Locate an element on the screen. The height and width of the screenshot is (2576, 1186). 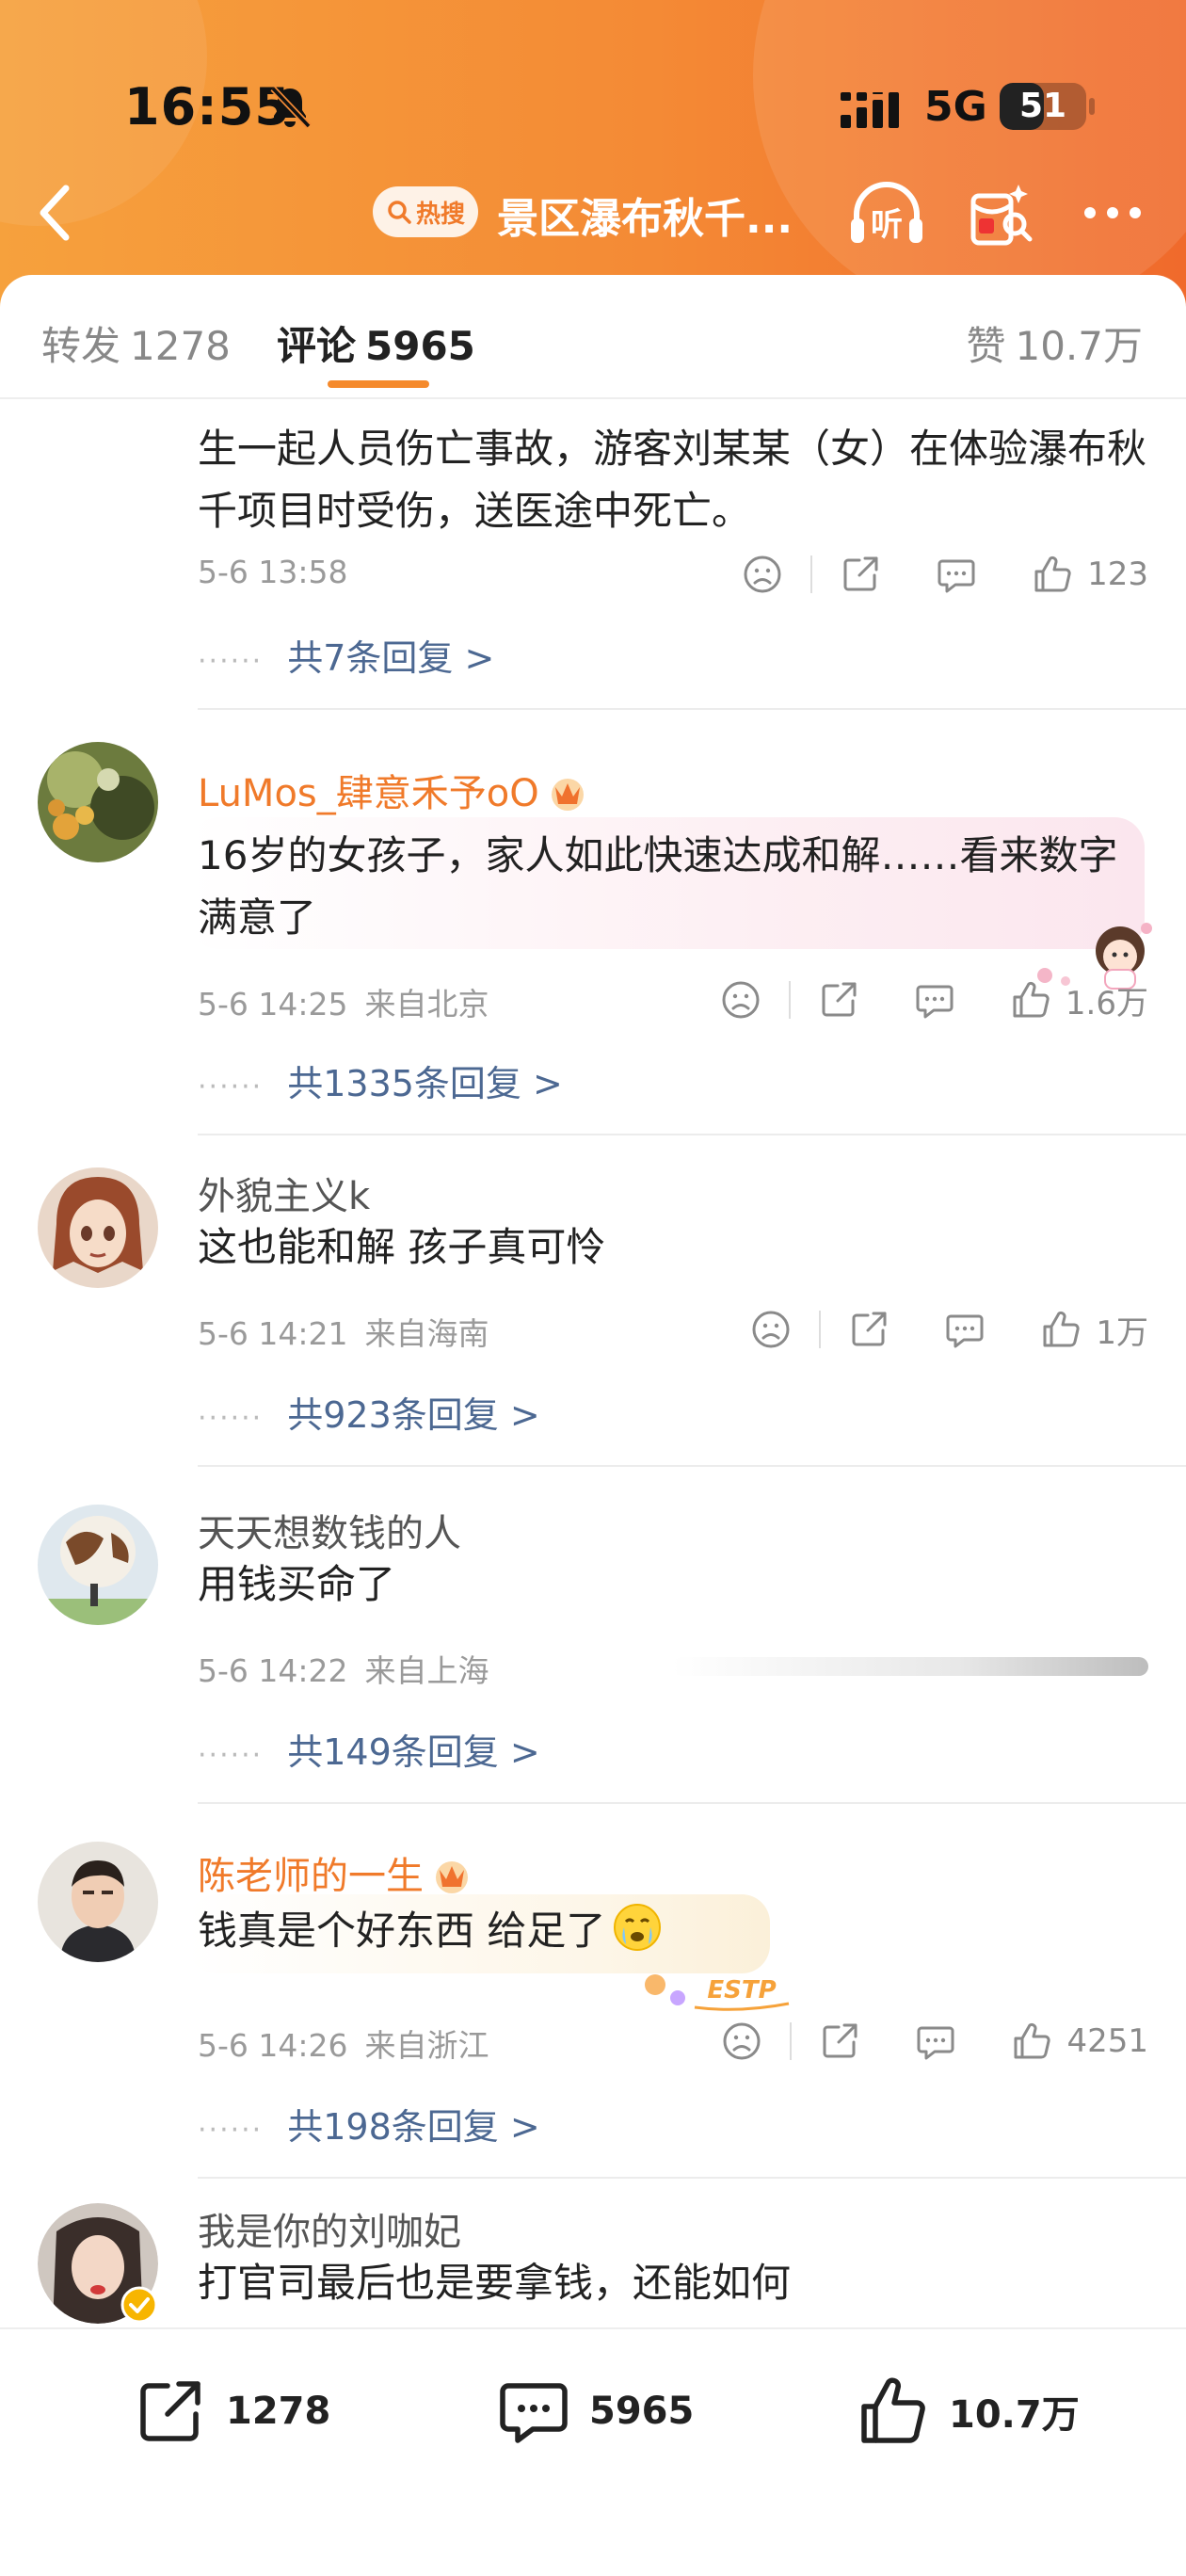
tab-bar: 转发 1278 评论 5965 赞 10.7万 is located at coordinates (593, 337).